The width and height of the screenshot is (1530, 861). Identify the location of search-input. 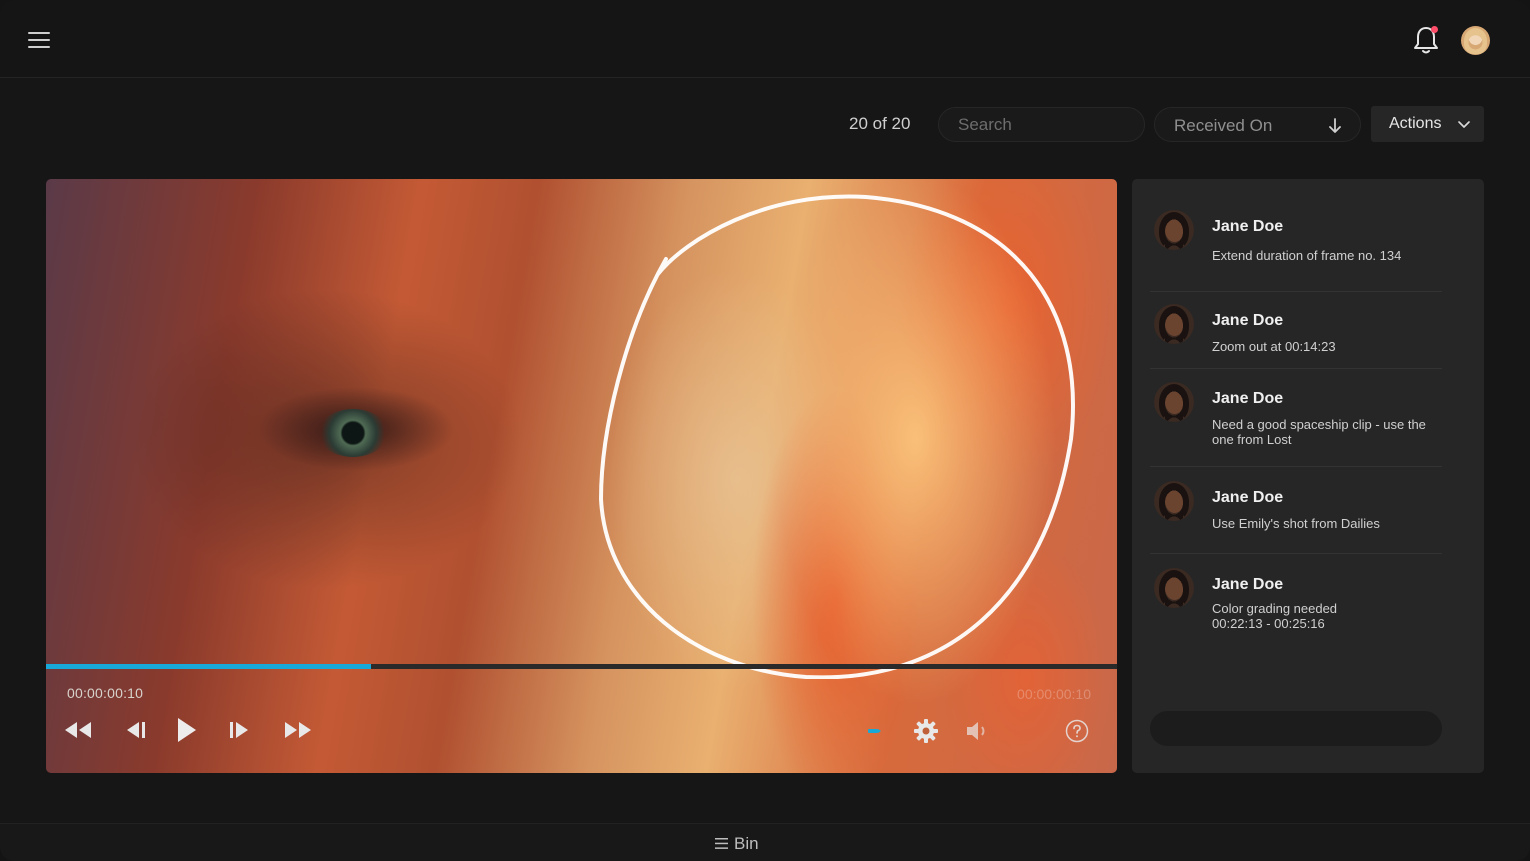
(1041, 124).